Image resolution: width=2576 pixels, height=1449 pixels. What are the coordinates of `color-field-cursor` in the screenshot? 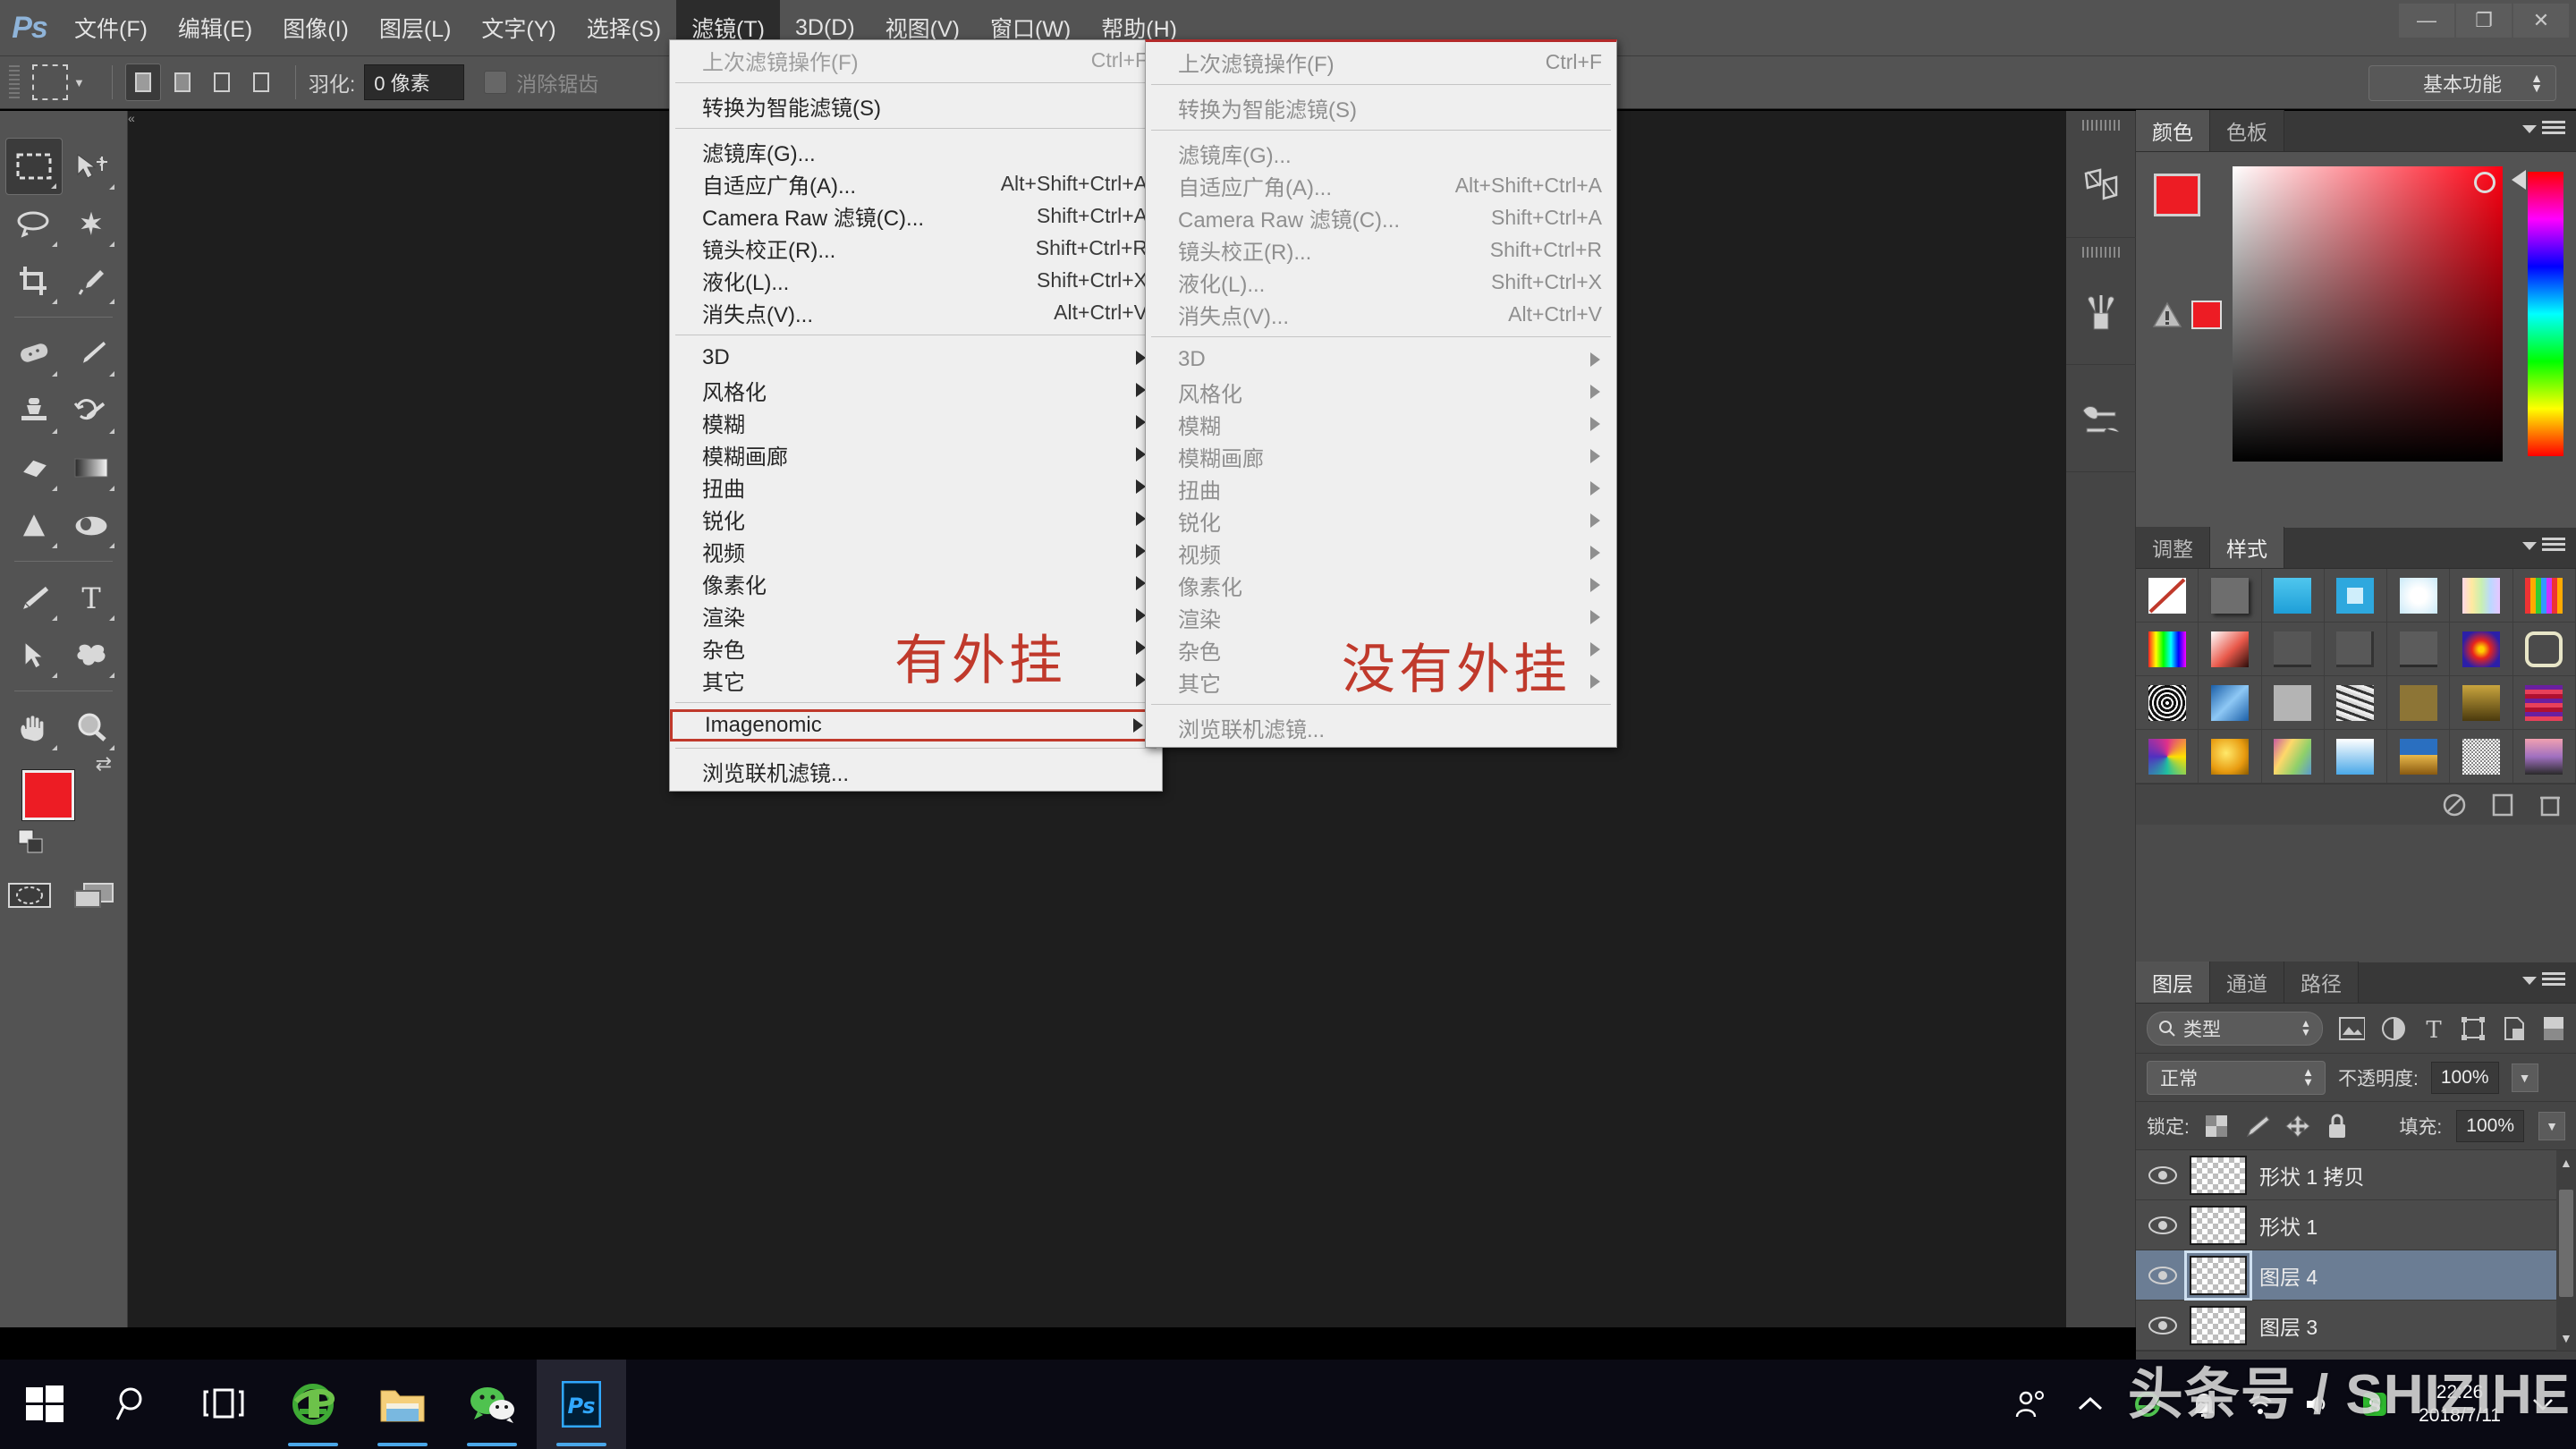 It's located at (2485, 182).